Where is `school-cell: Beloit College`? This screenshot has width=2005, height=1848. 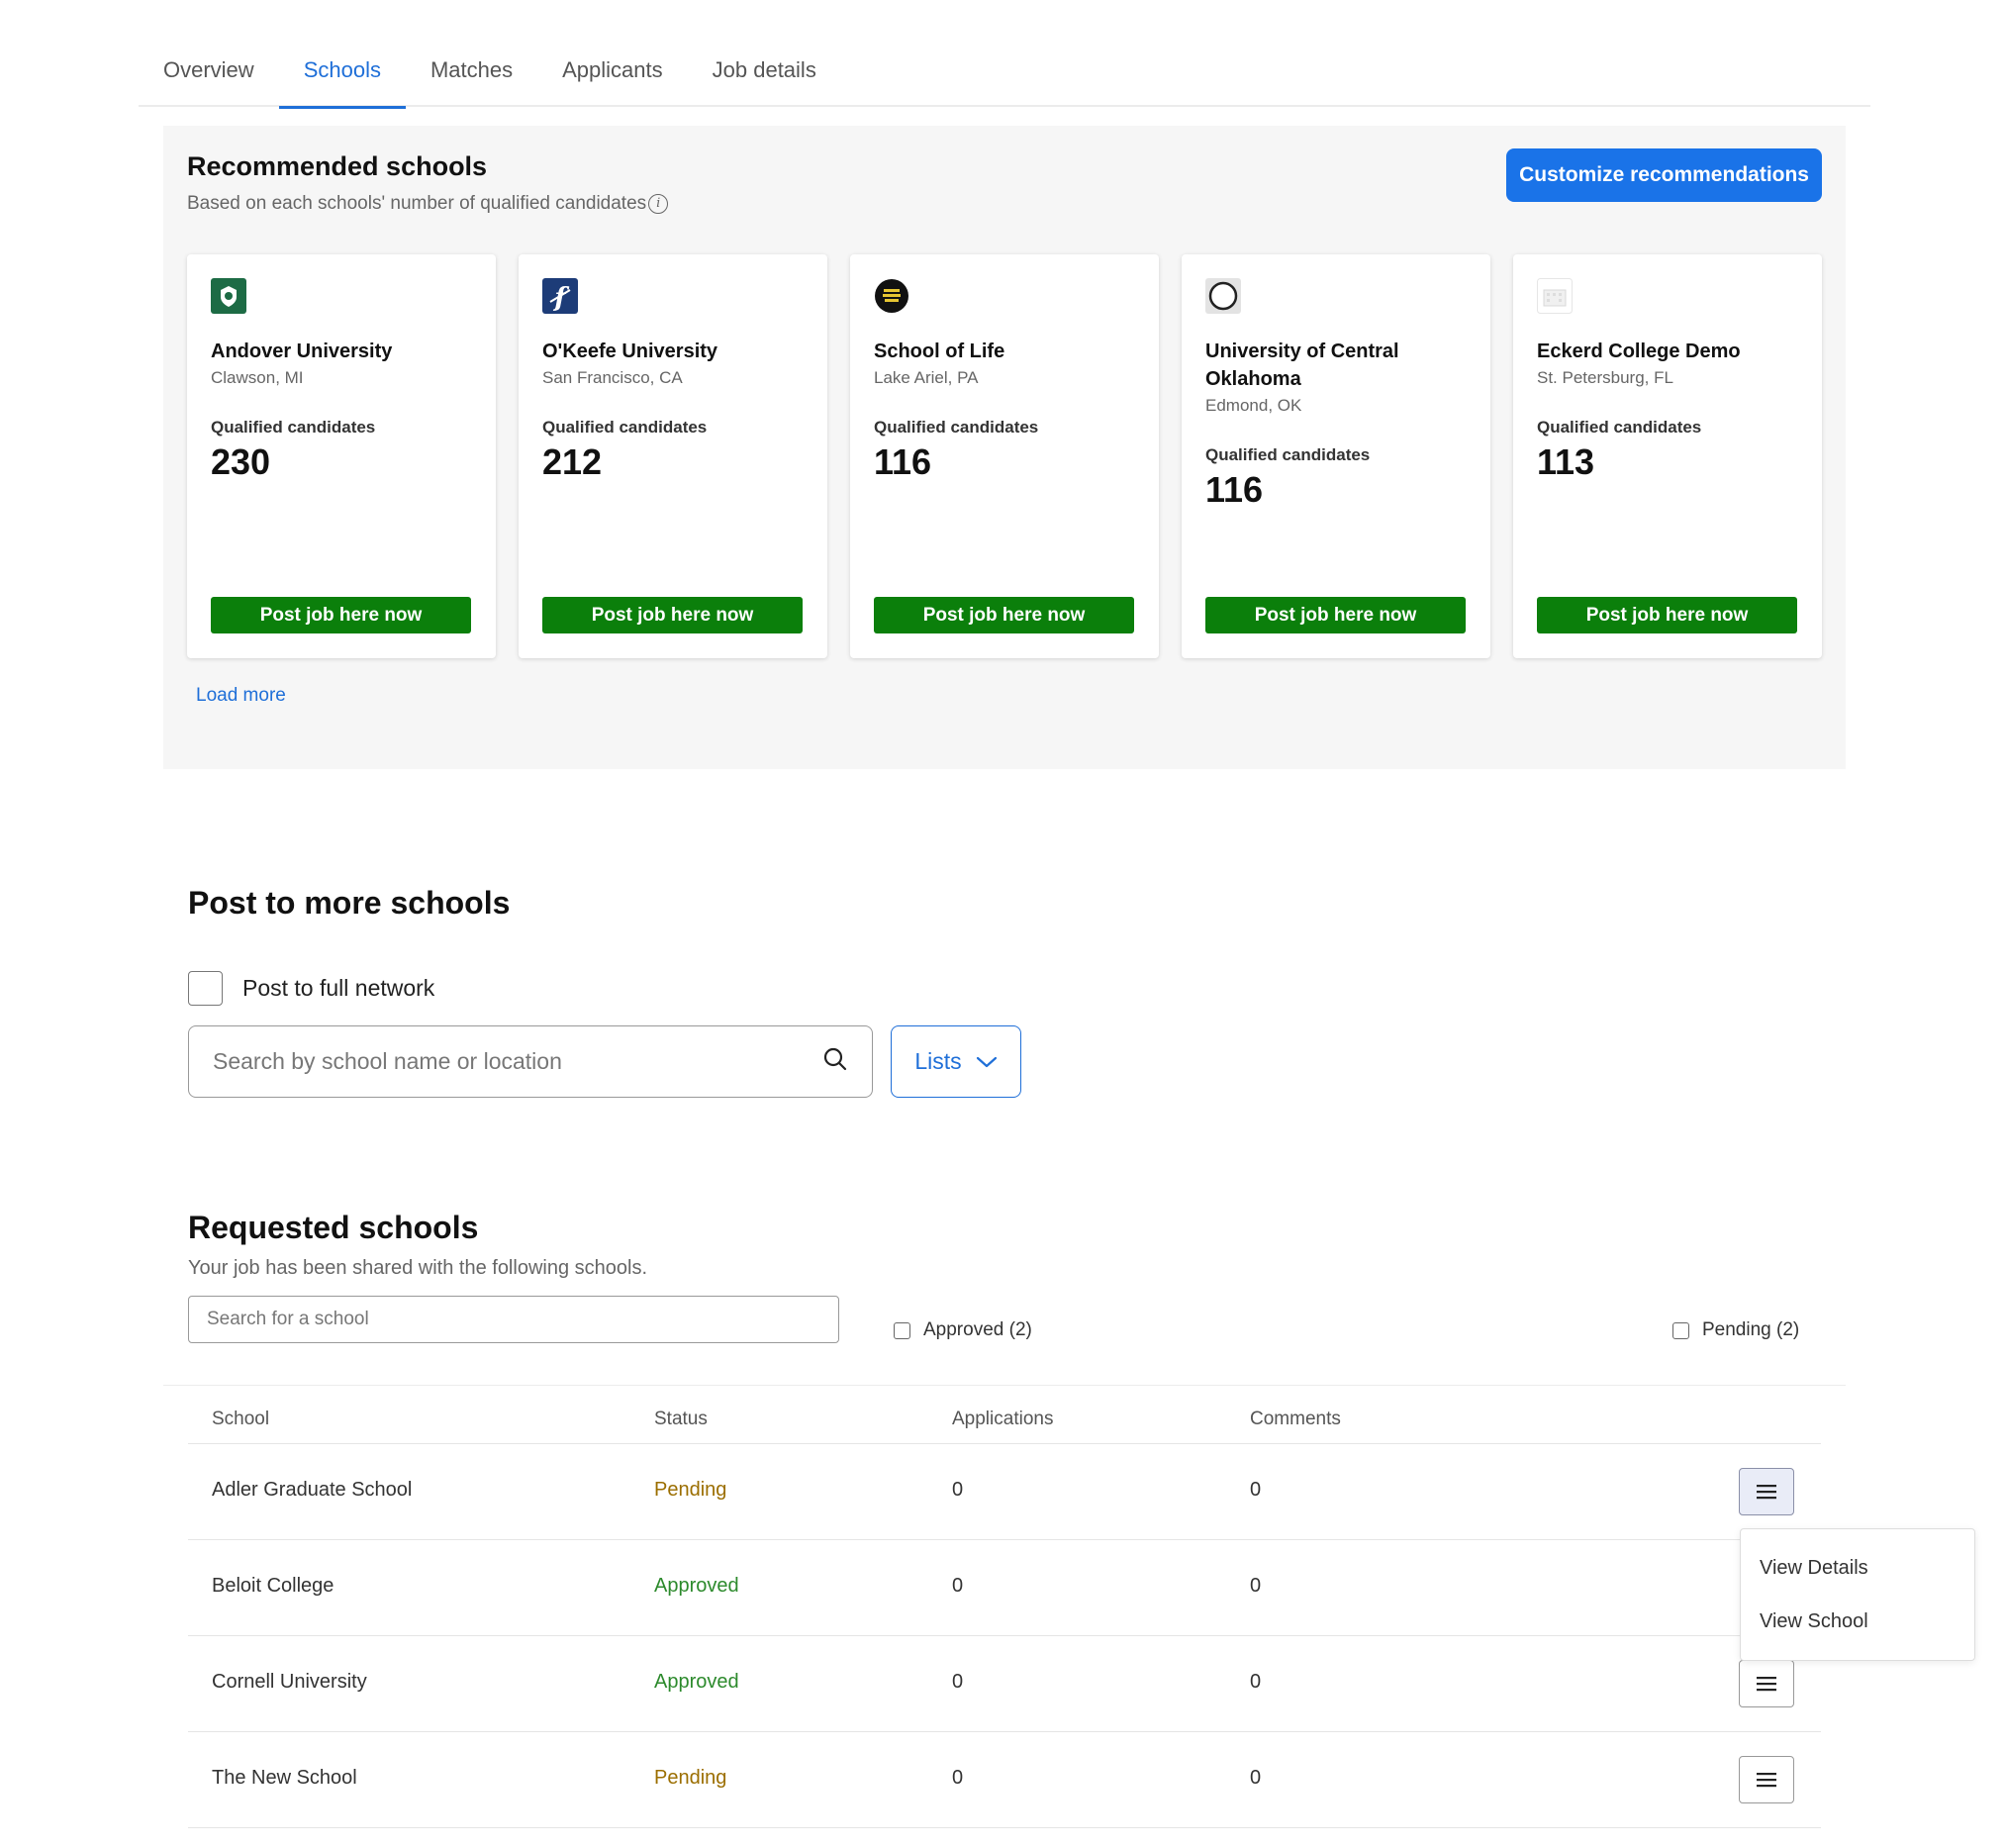 school-cell: Beloit College is located at coordinates (273, 1586).